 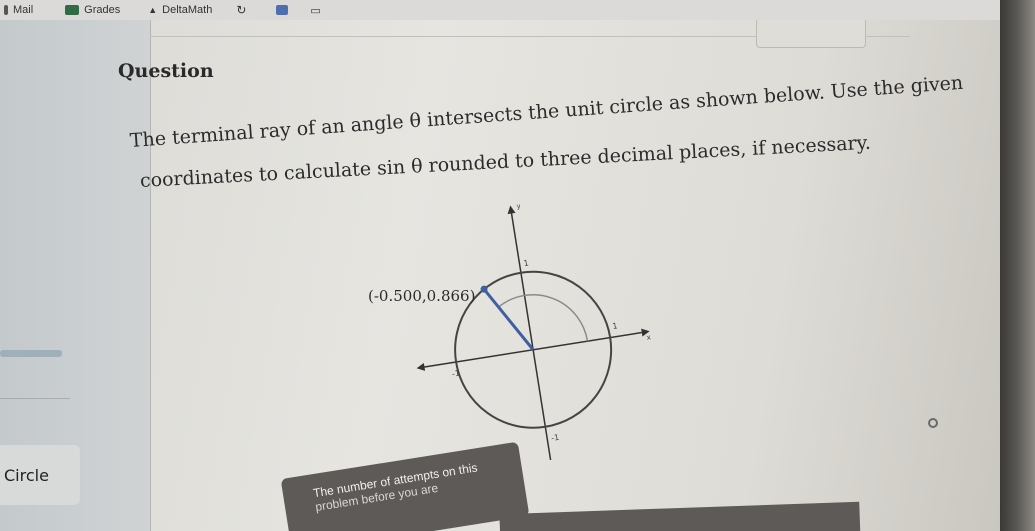 I want to click on bookmark-label: DeltaMath, so click(x=187, y=10).